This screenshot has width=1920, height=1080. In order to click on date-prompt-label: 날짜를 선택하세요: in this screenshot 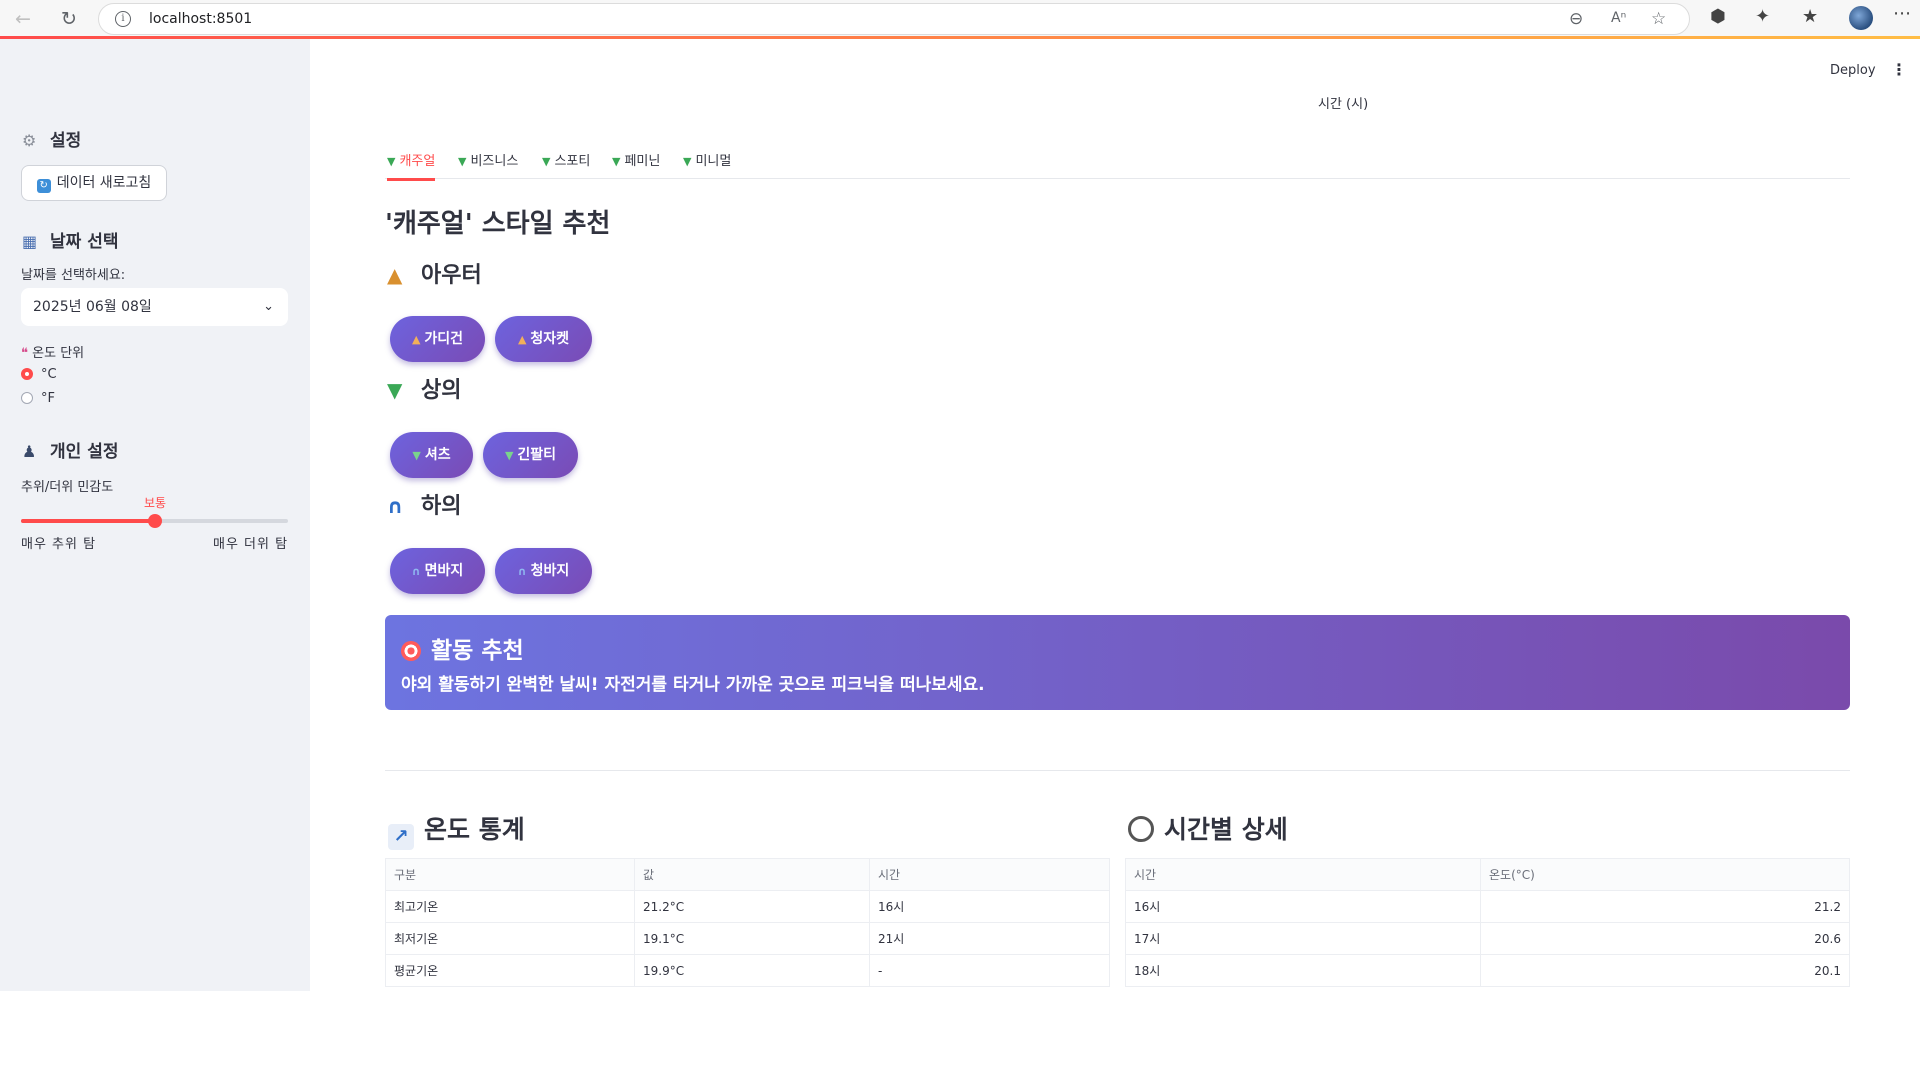, I will do `click(73, 275)`.